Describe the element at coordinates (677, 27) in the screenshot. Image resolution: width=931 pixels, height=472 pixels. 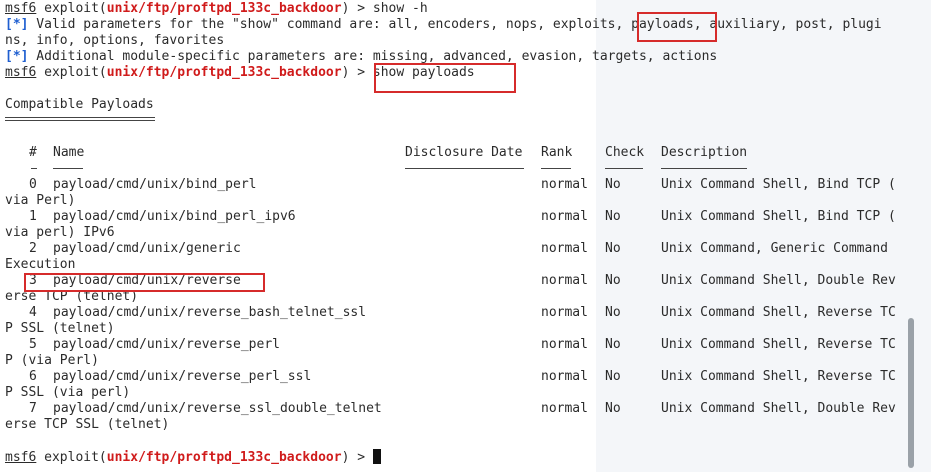
I see `highlight-box-payloads-param` at that location.